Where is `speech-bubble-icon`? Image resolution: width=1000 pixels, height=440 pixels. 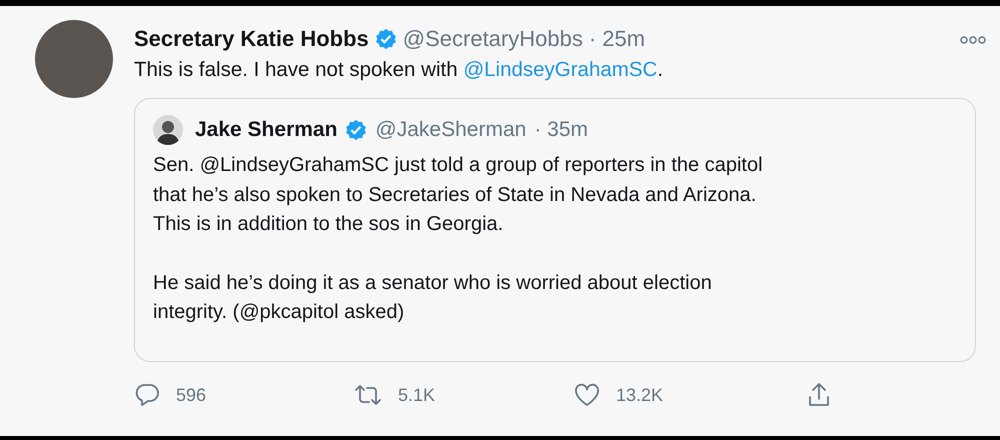
speech-bubble-icon is located at coordinates (147, 395).